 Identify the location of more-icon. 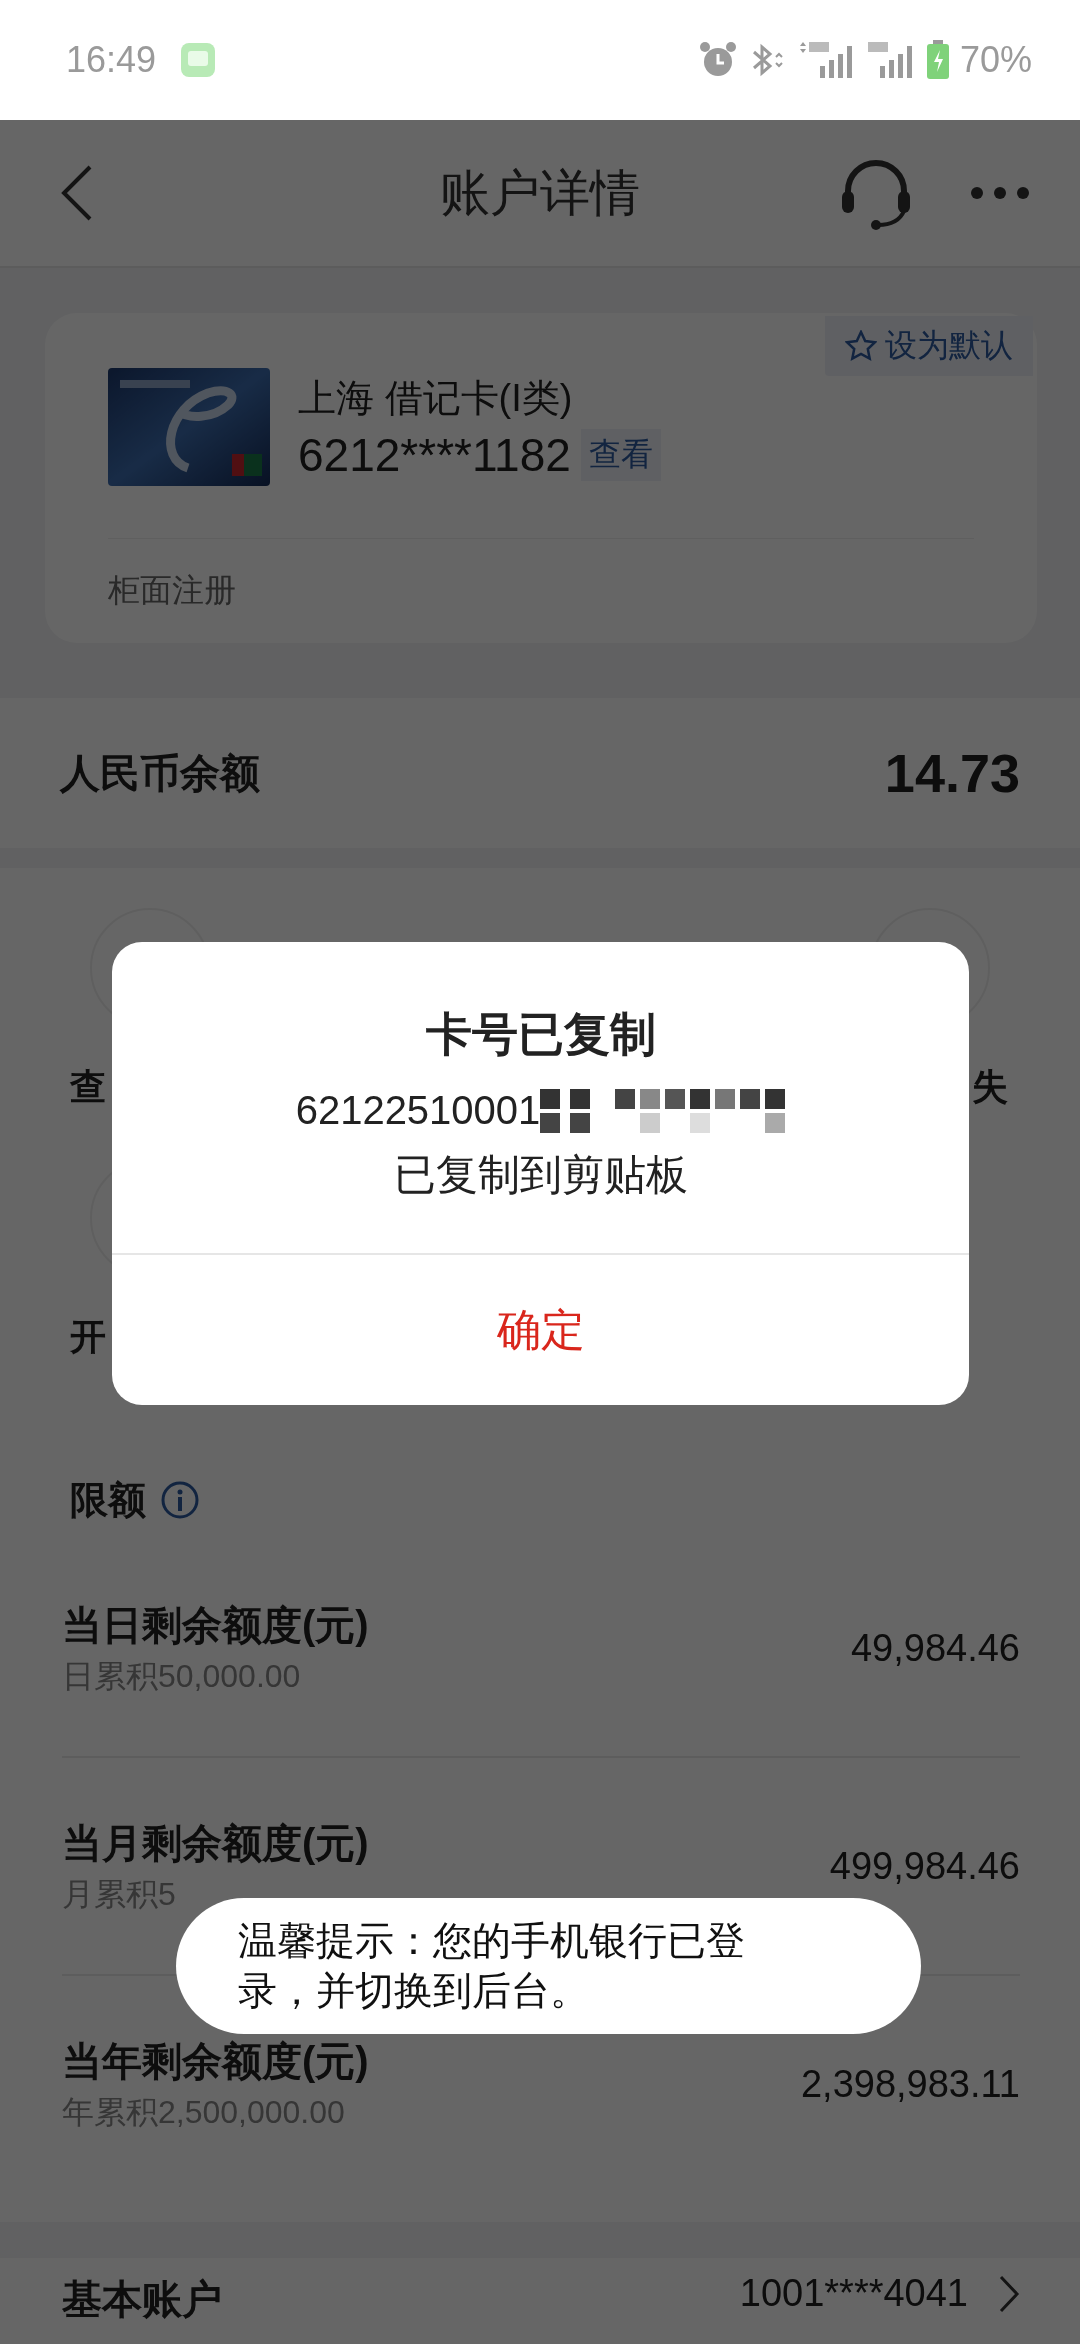
(1000, 193).